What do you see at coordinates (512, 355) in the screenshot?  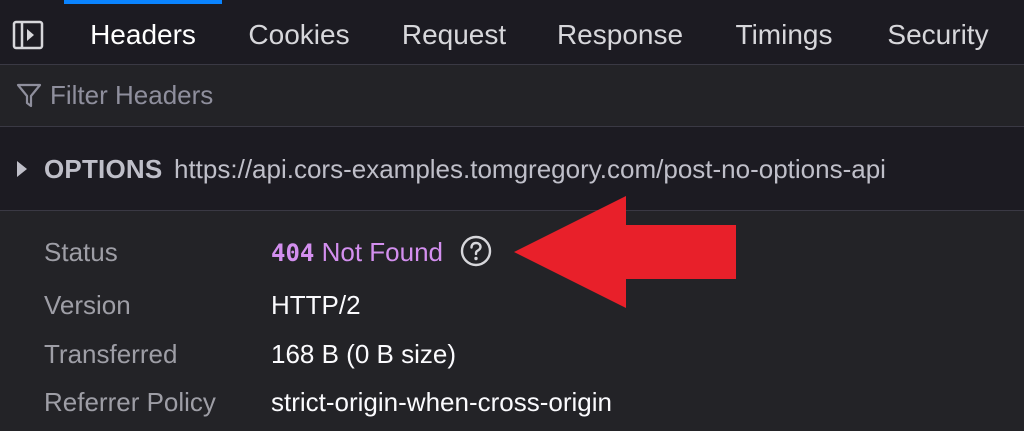 I see `header-row-transferred: Transferred 168 B (0 B size)` at bounding box center [512, 355].